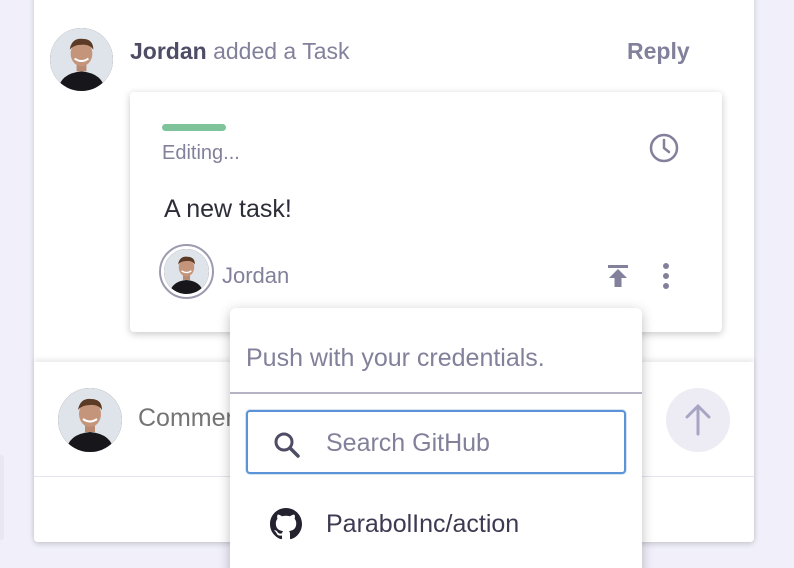 The height and width of the screenshot is (568, 794). Describe the element at coordinates (2, 497) in the screenshot. I see `adjacent-panel-edge` at that location.